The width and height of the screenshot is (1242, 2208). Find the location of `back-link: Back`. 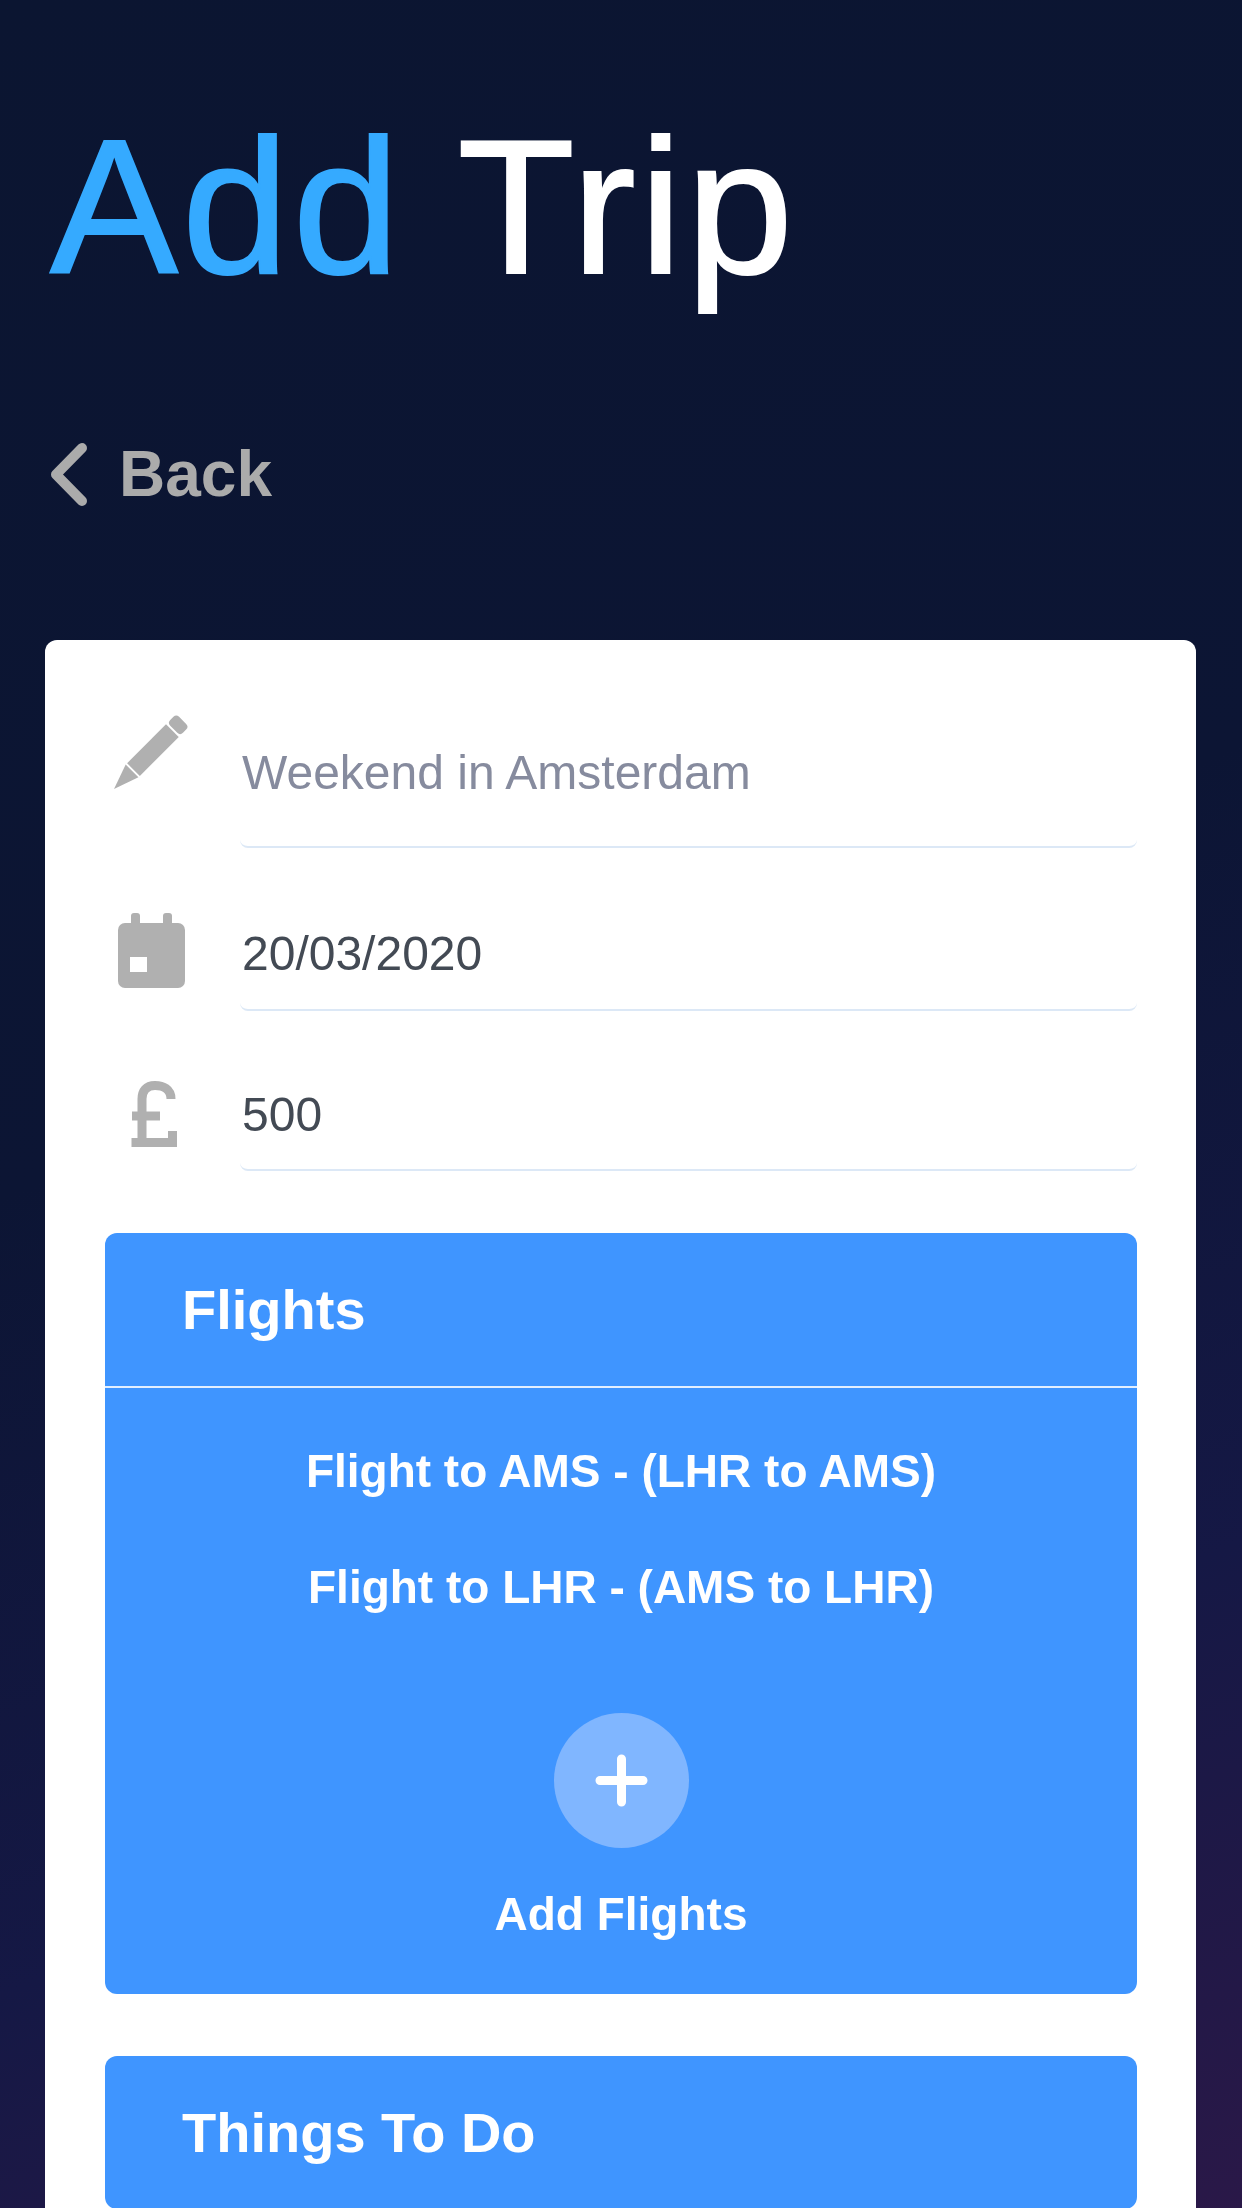

back-link: Back is located at coordinates (160, 474).